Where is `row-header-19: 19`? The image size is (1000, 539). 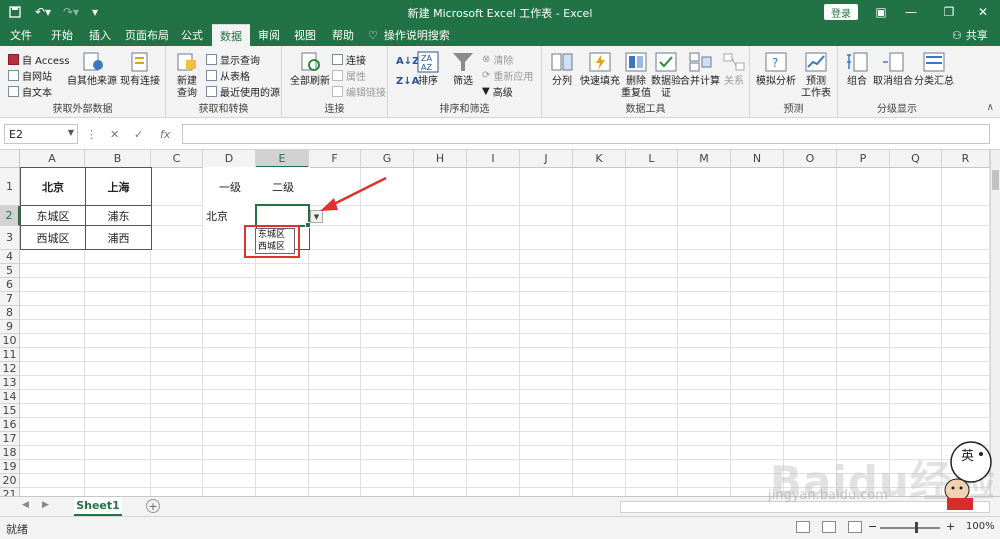 row-header-19: 19 is located at coordinates (10, 467).